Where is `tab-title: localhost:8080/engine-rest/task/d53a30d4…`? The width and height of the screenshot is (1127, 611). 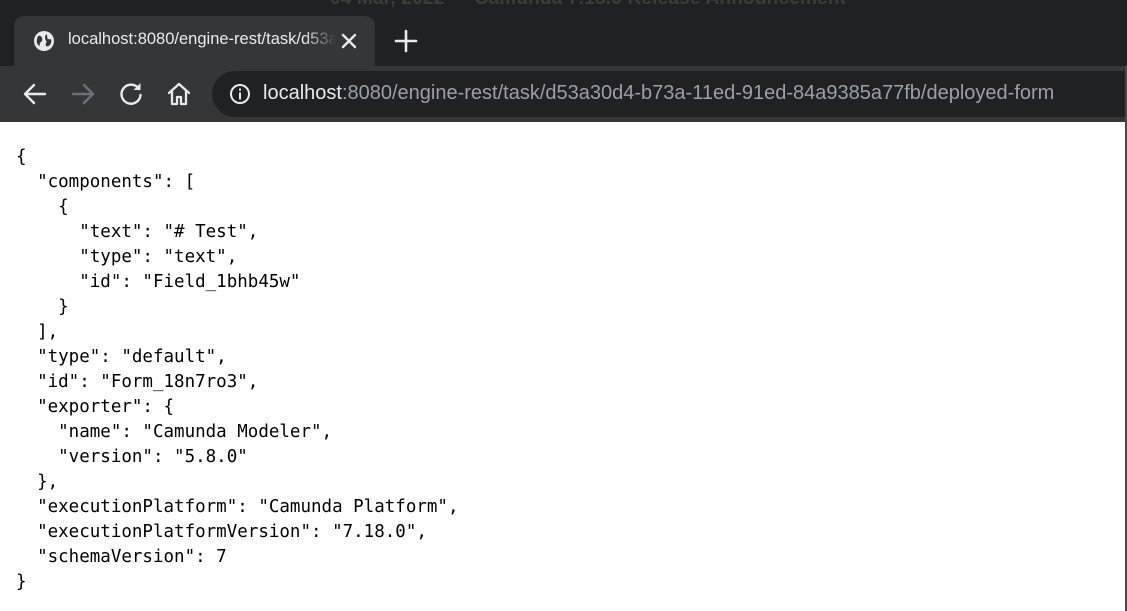
tab-title: localhost:8080/engine-rest/task/d53a30d4… is located at coordinates (202, 39).